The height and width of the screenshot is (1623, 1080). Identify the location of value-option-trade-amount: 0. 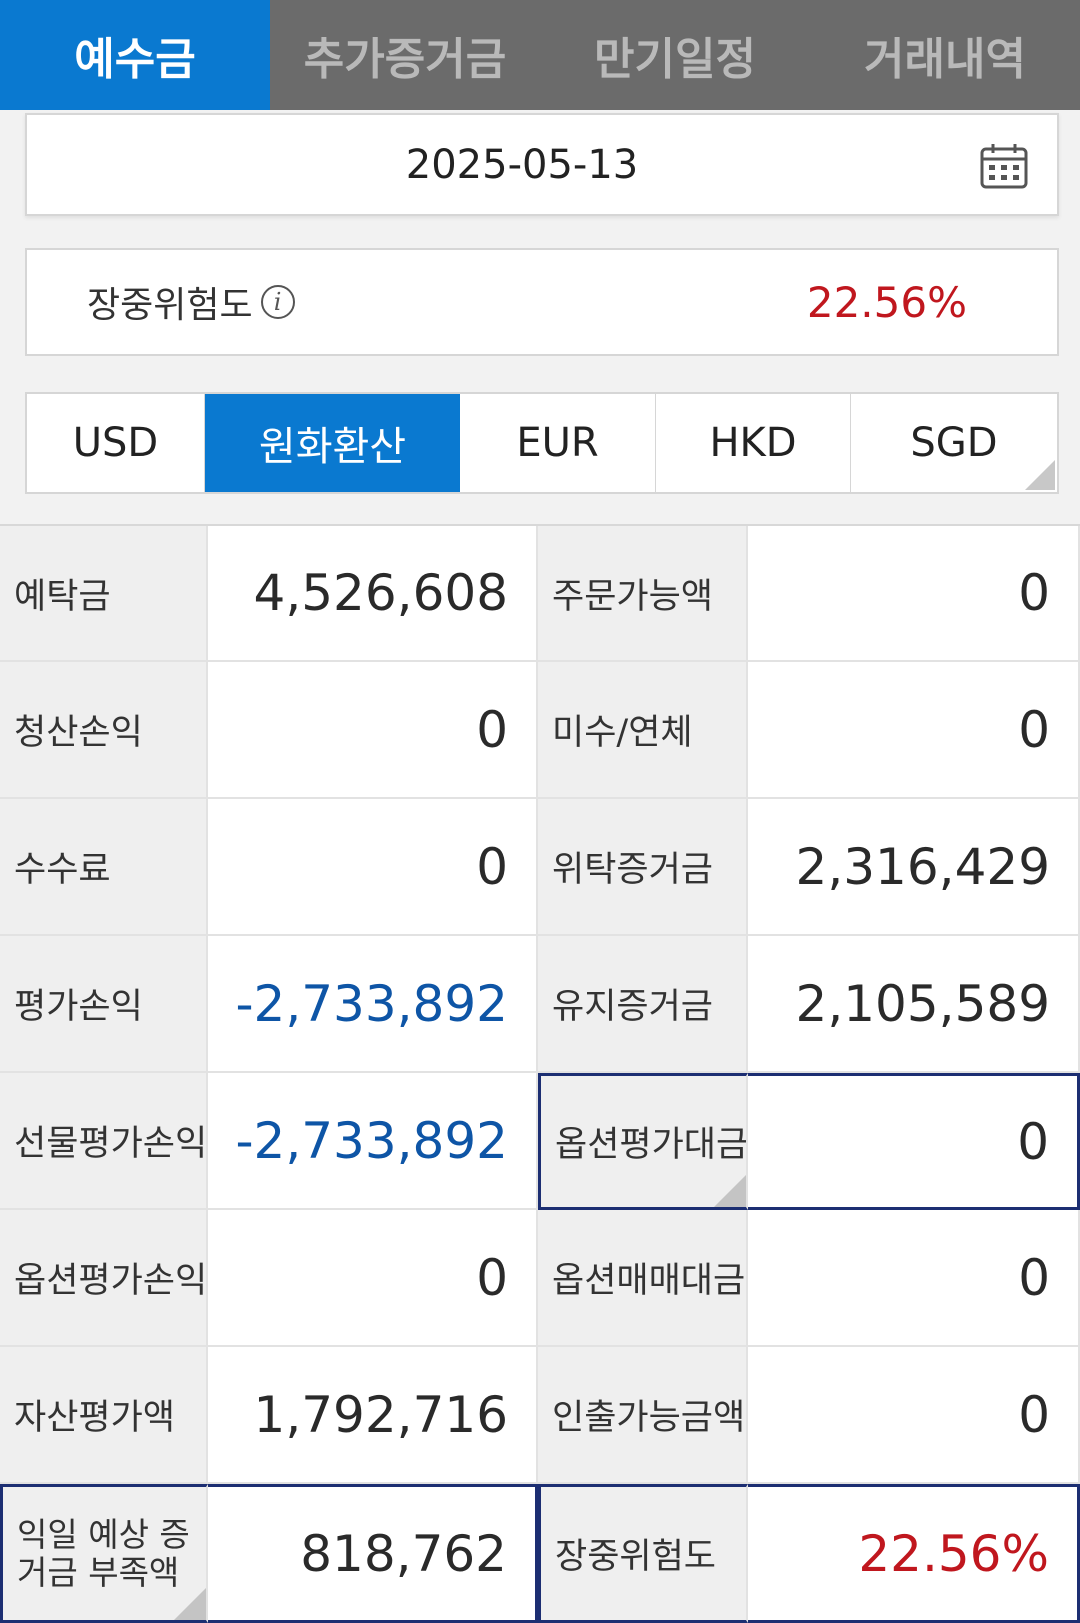
(914, 1278).